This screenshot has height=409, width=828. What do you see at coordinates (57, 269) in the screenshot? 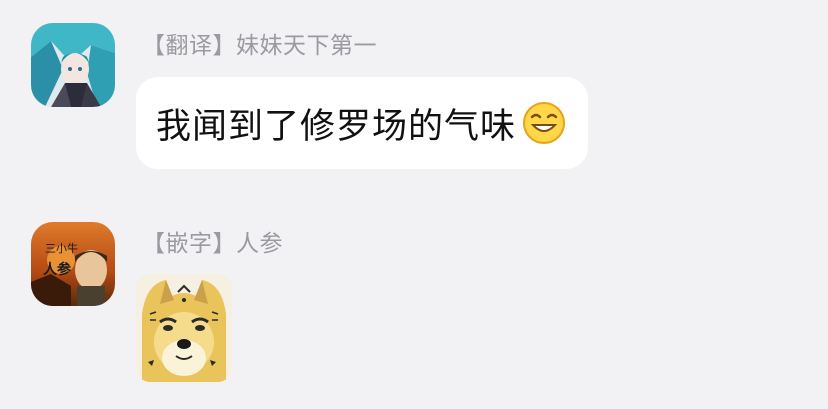
I see `avatar-caption: 人参` at bounding box center [57, 269].